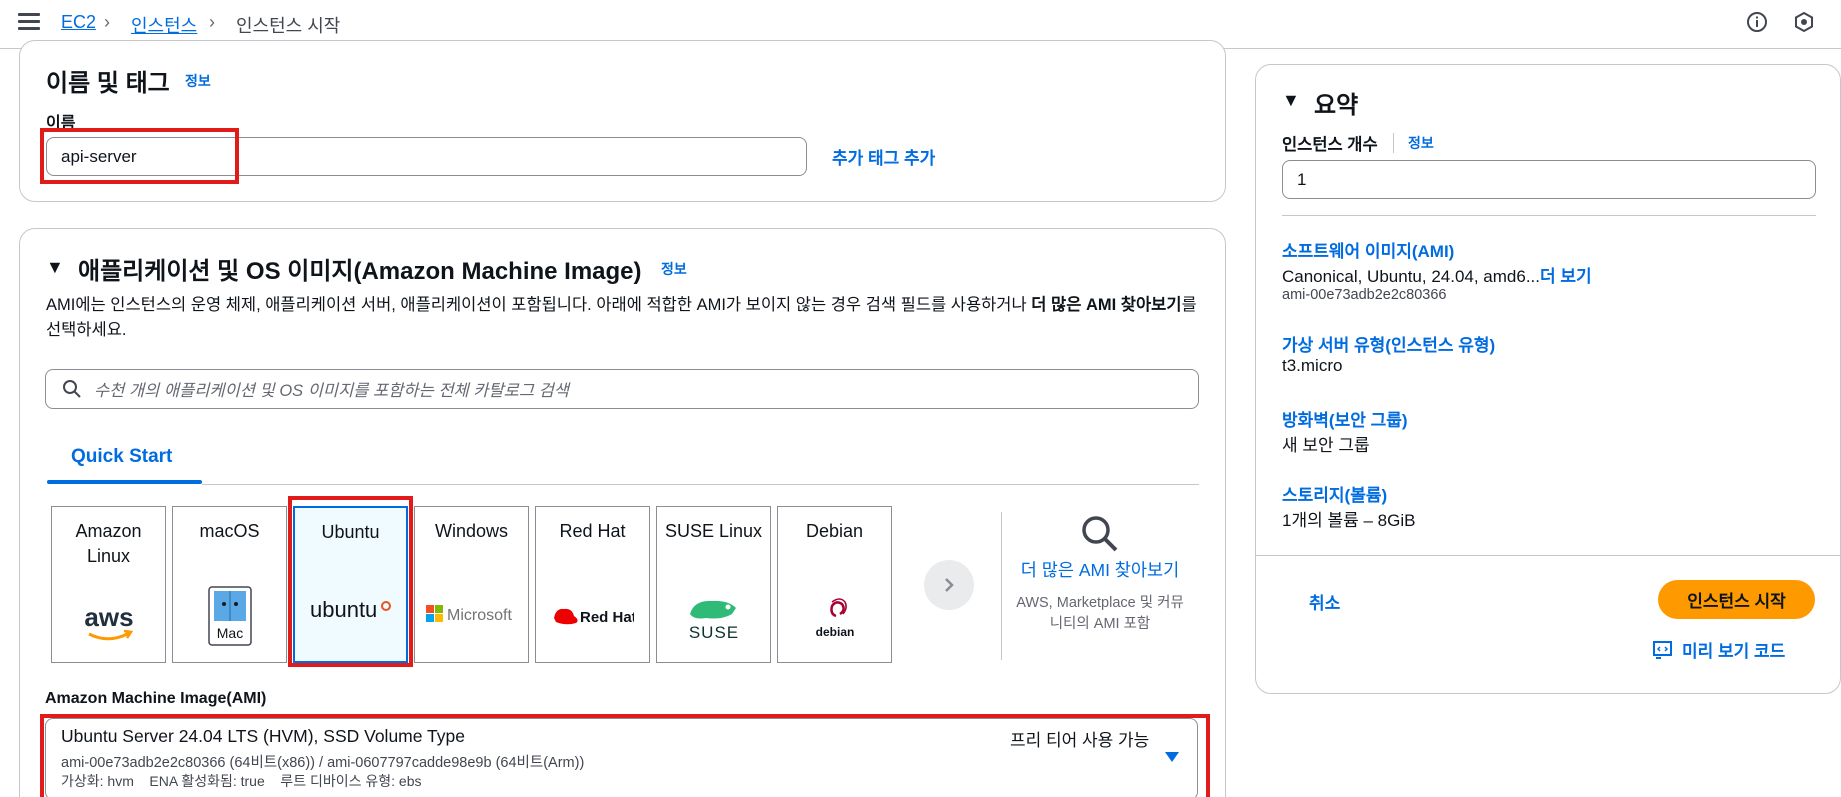  Describe the element at coordinates (1349, 520) in the screenshot. I see `storage-value: 1개의 볼륨 – 8GiB` at that location.